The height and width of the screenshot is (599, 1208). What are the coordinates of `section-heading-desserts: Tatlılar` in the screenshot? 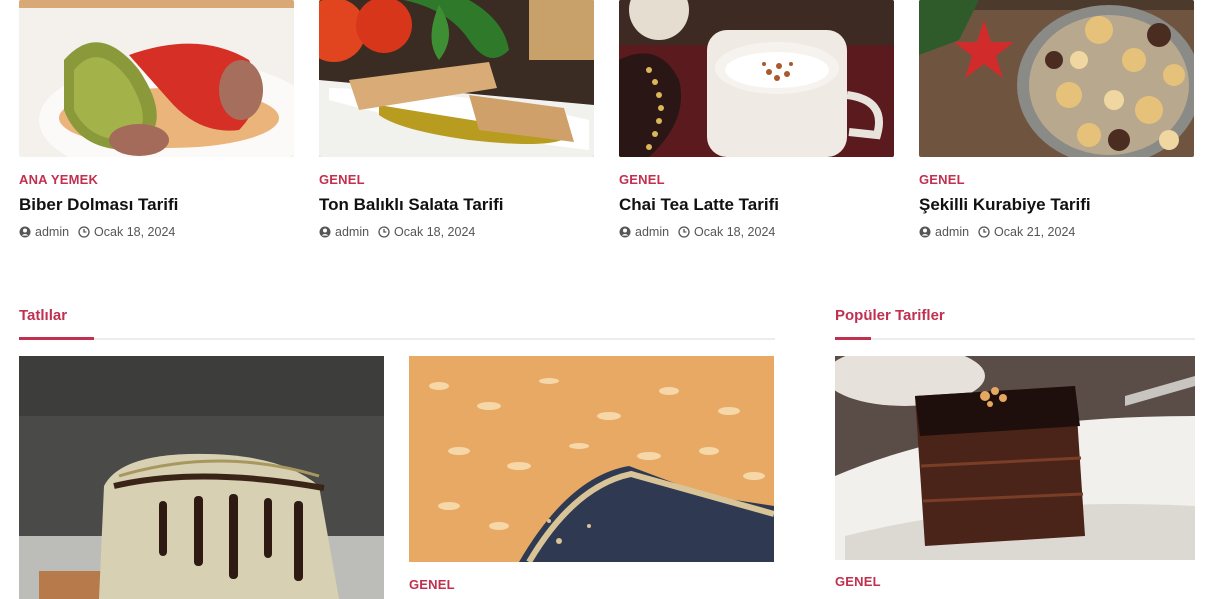 It's located at (43, 315).